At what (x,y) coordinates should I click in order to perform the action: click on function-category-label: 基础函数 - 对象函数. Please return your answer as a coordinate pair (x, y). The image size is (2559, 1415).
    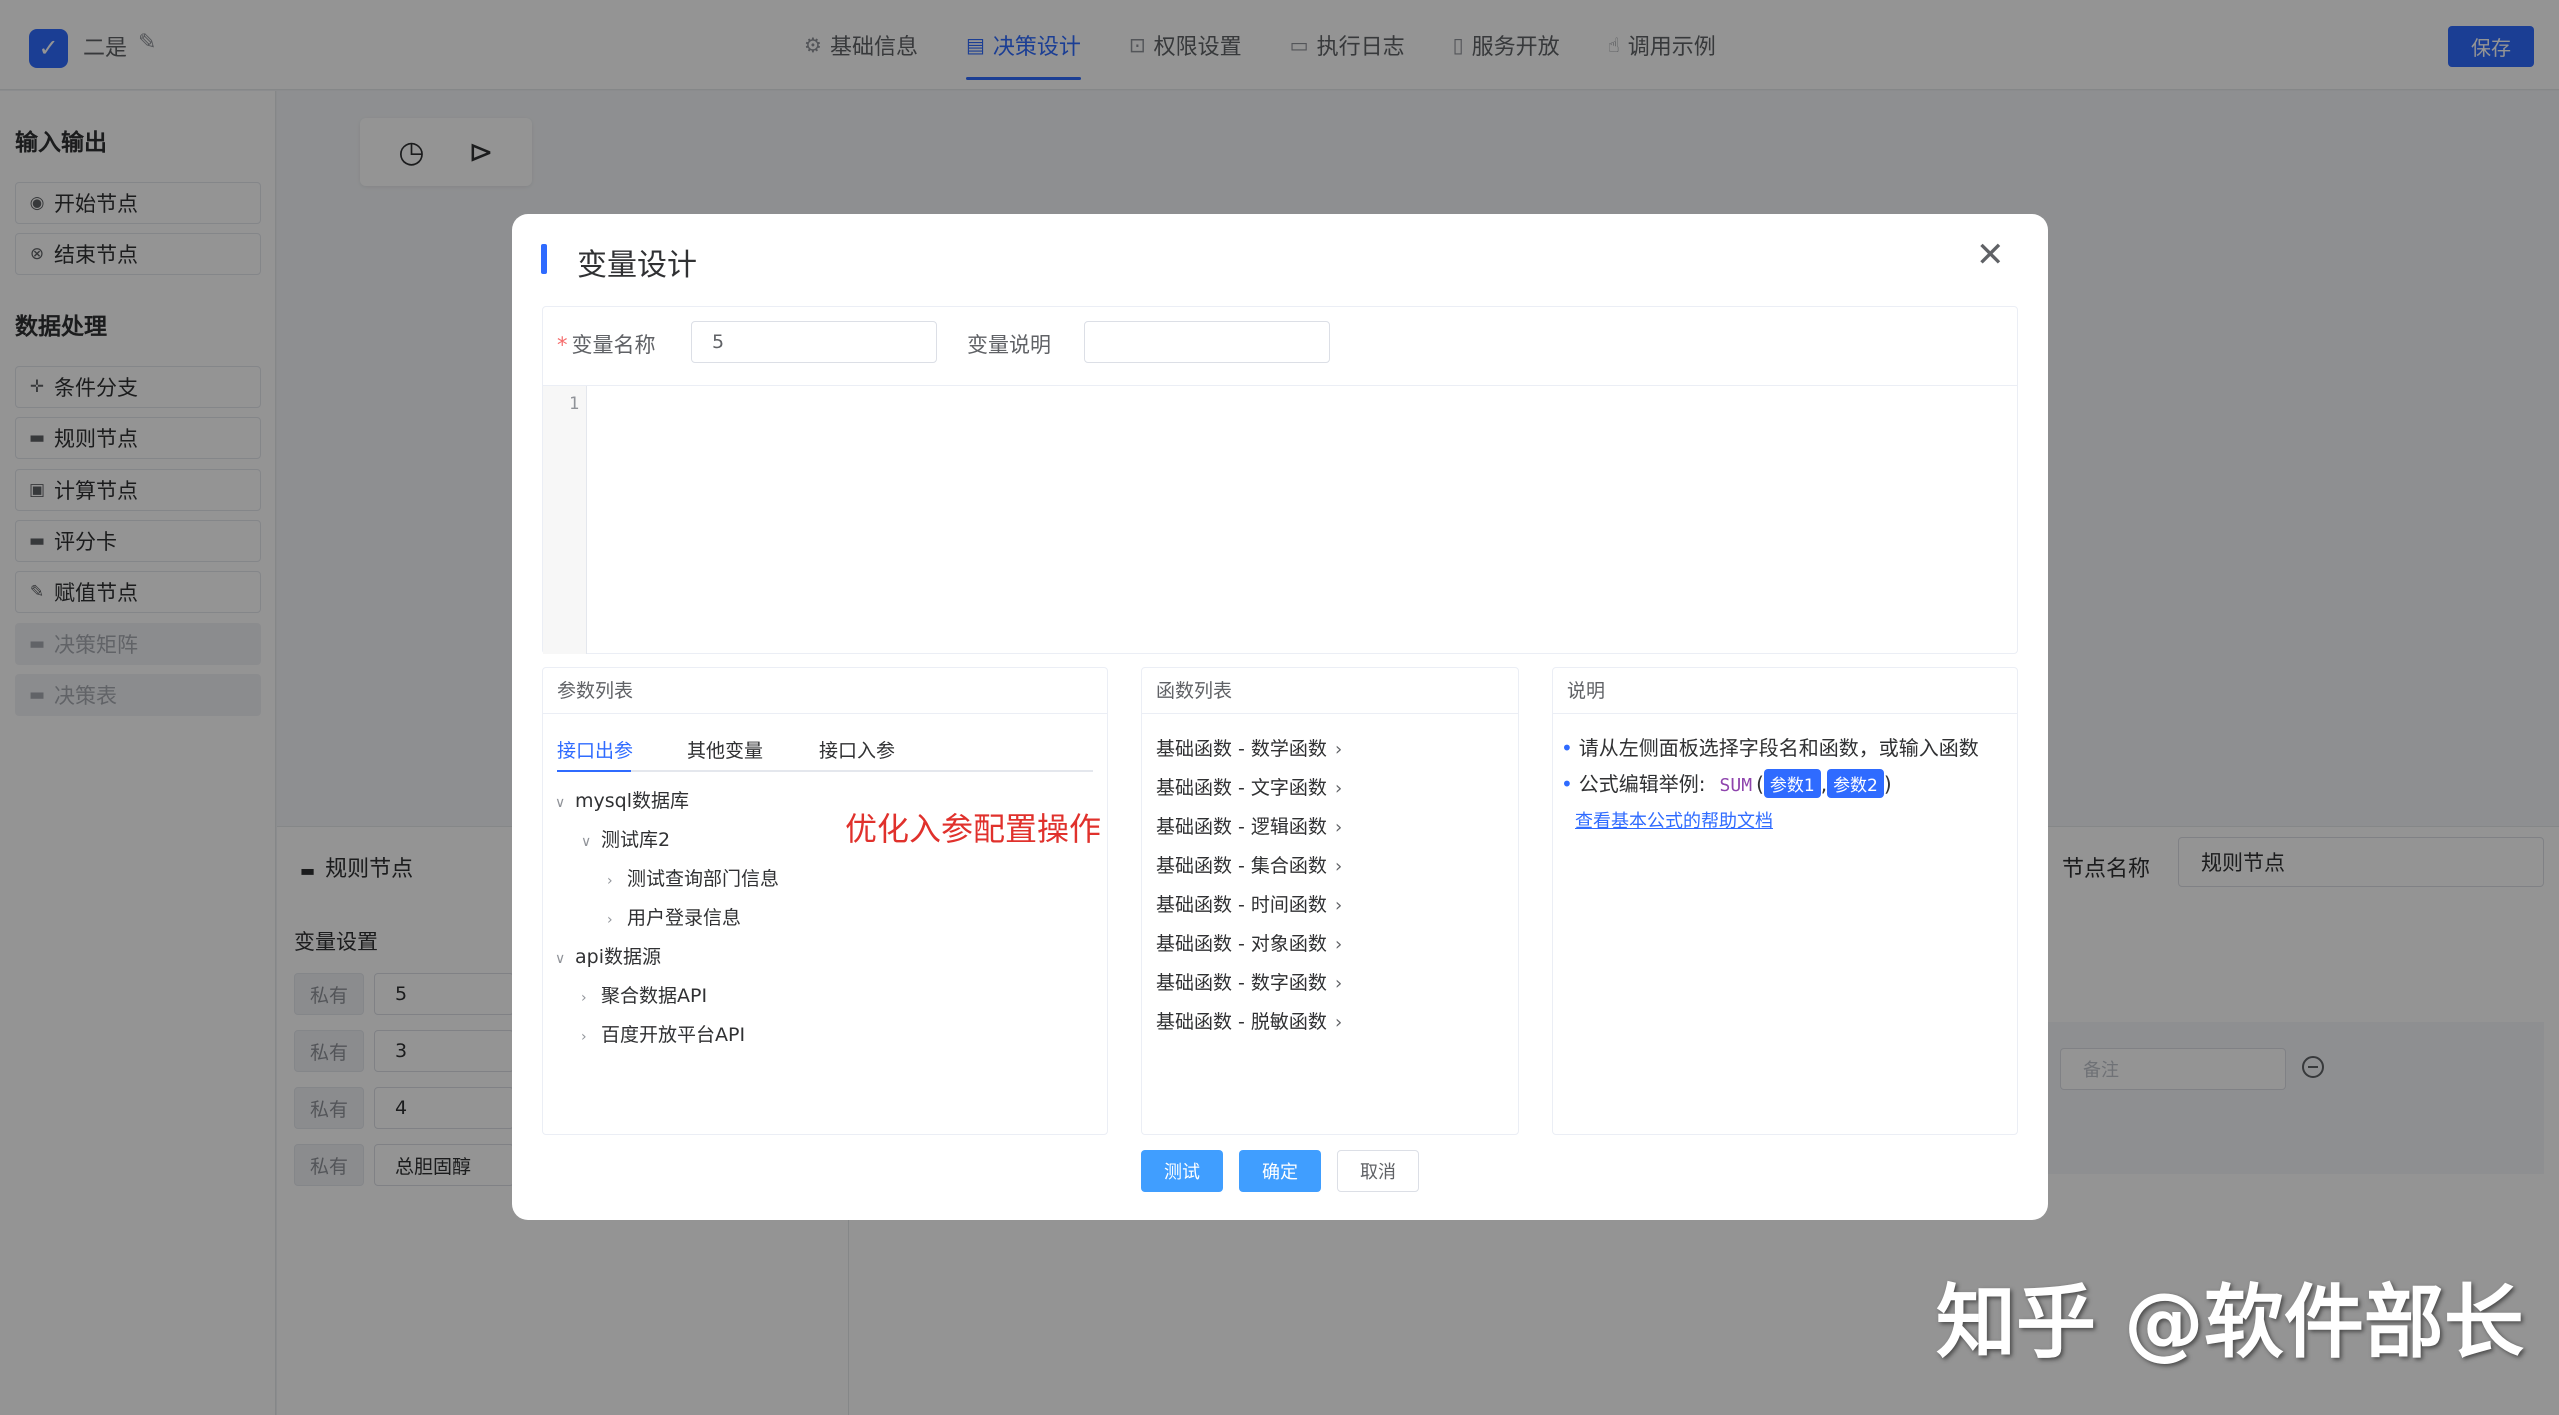
    Looking at the image, I should click on (1241, 944).